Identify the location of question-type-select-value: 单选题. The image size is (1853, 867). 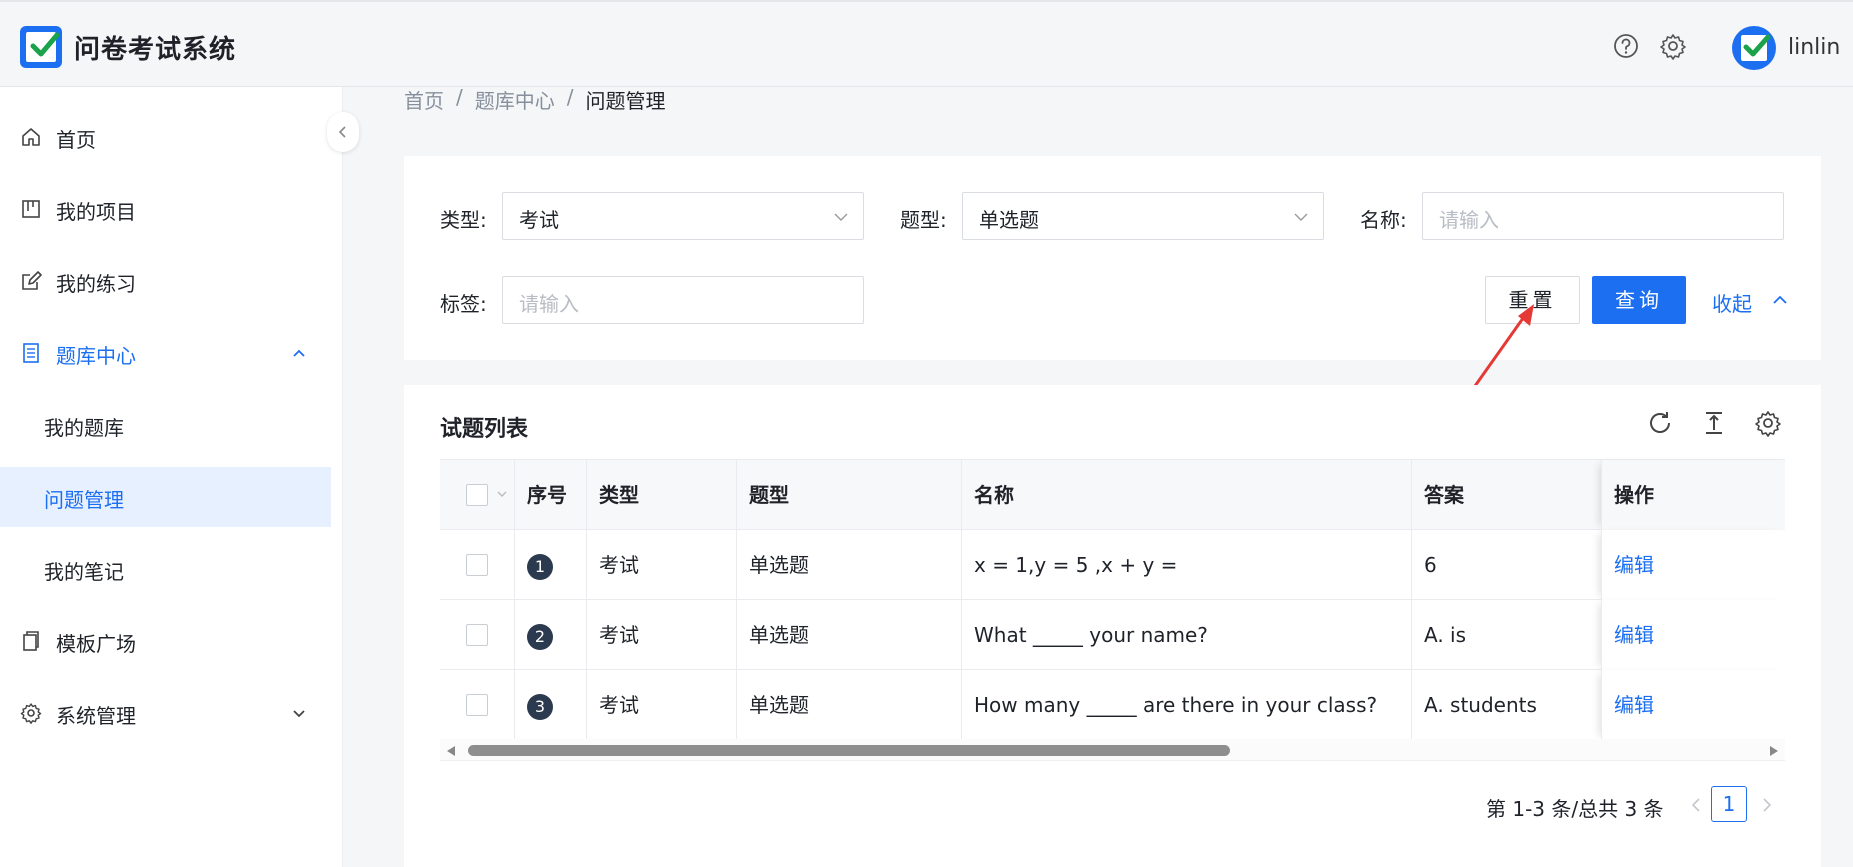
(1009, 220).